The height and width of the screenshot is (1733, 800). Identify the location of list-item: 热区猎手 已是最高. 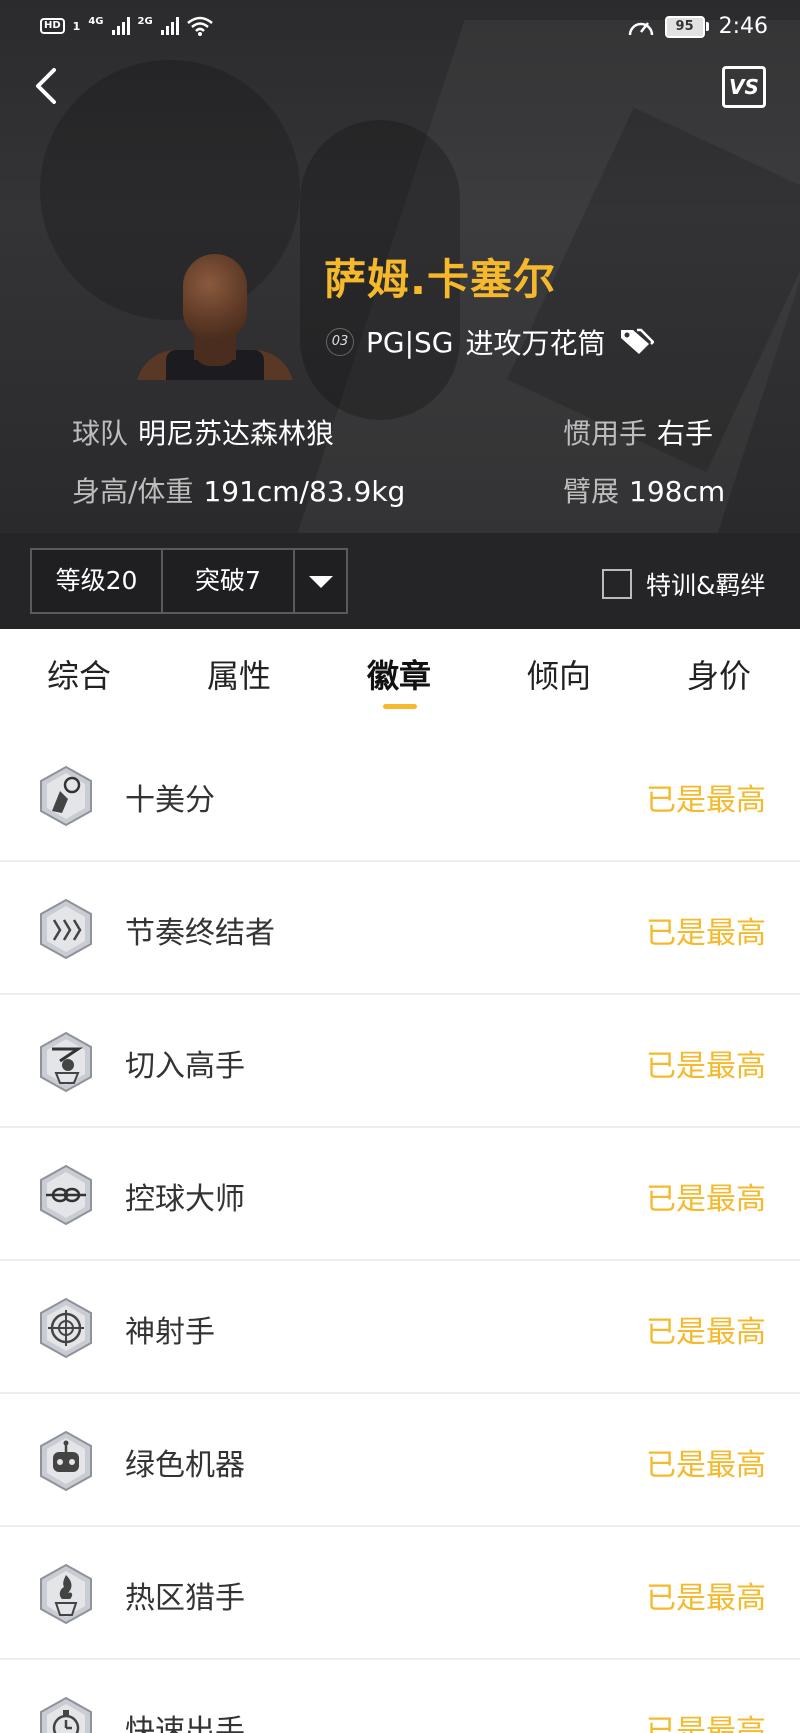
(400, 1593).